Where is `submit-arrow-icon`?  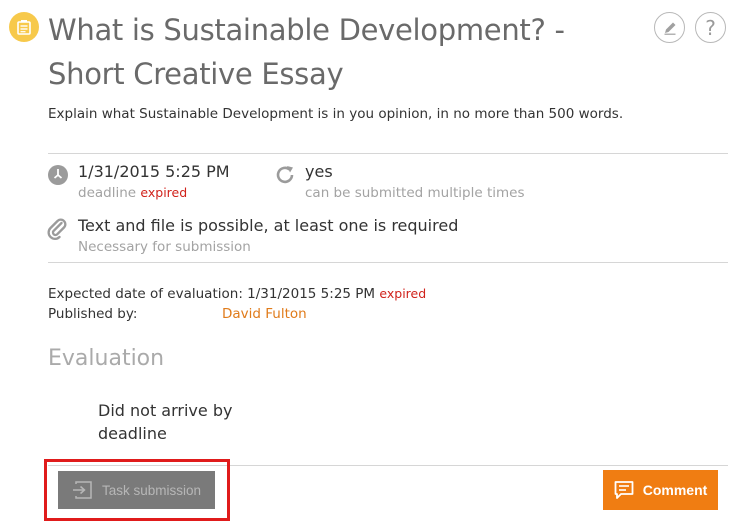
submit-arrow-icon is located at coordinates (82, 490).